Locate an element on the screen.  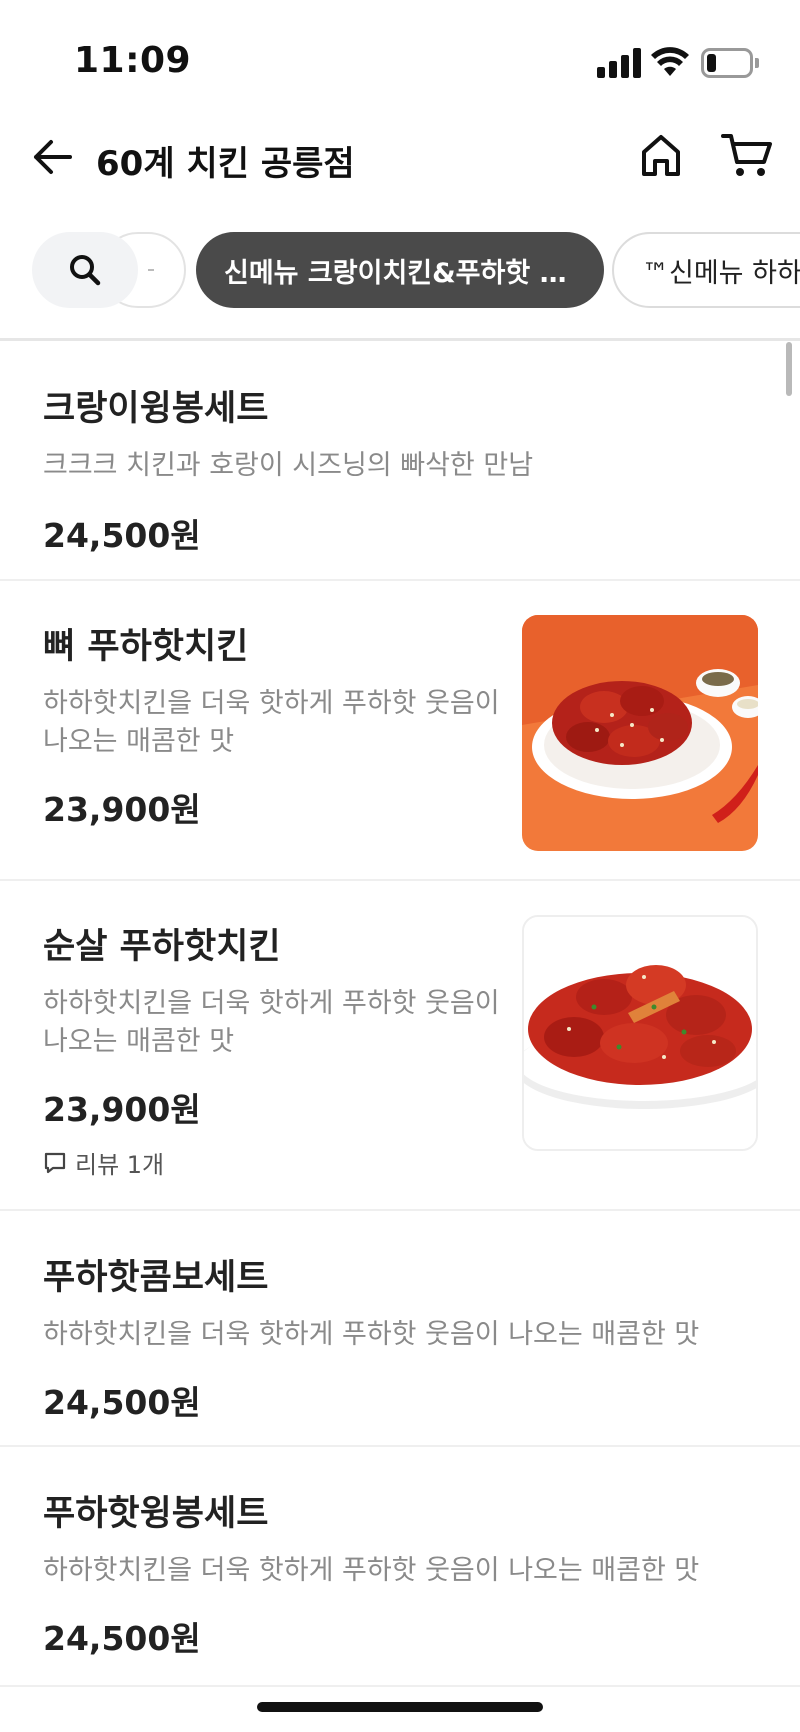
review-bubble-icon is located at coordinates (55, 1162).